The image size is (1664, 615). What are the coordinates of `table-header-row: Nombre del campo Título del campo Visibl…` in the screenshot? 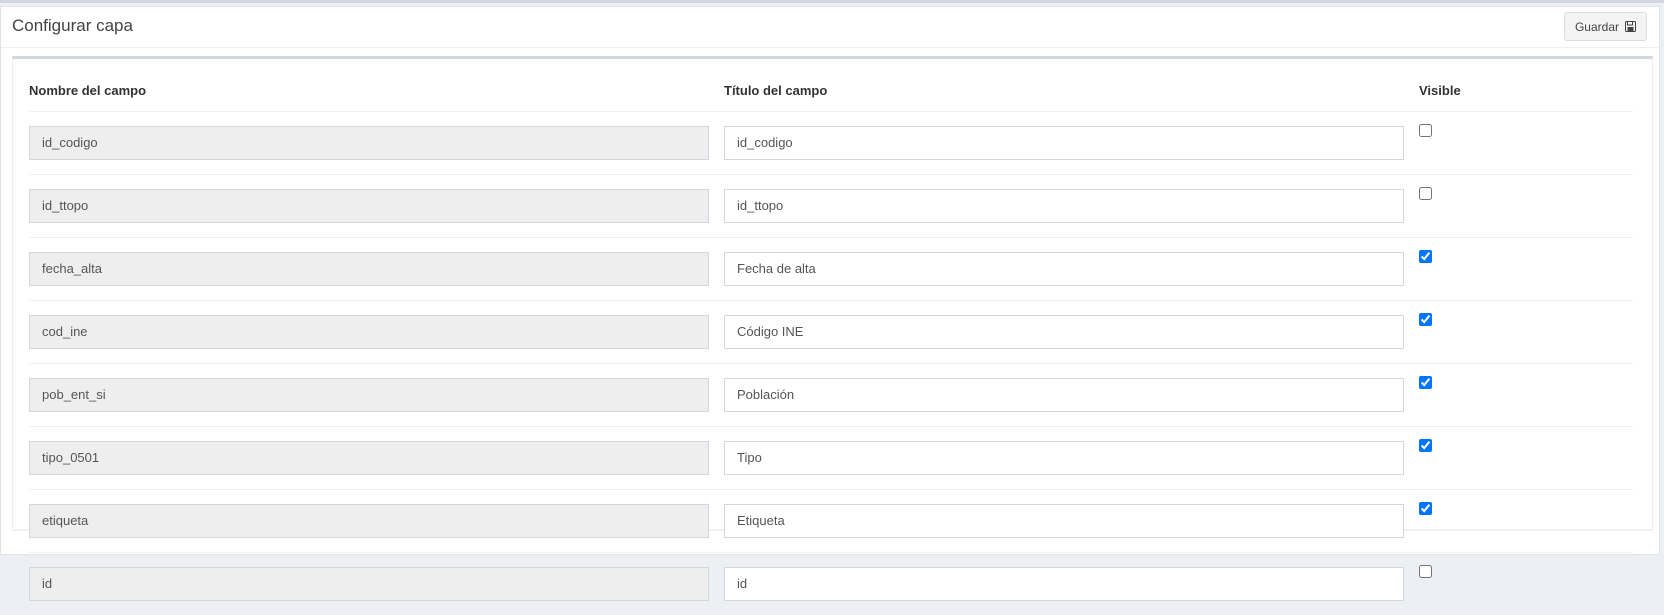 It's located at (831, 90).